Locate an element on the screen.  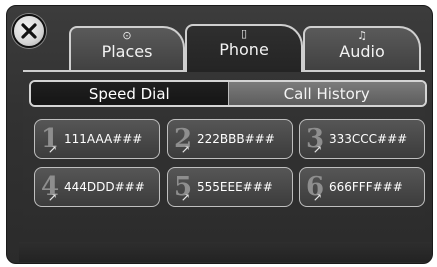
speed-dial-button-4: 4 ↗ 444DDD### is located at coordinates (97, 187).